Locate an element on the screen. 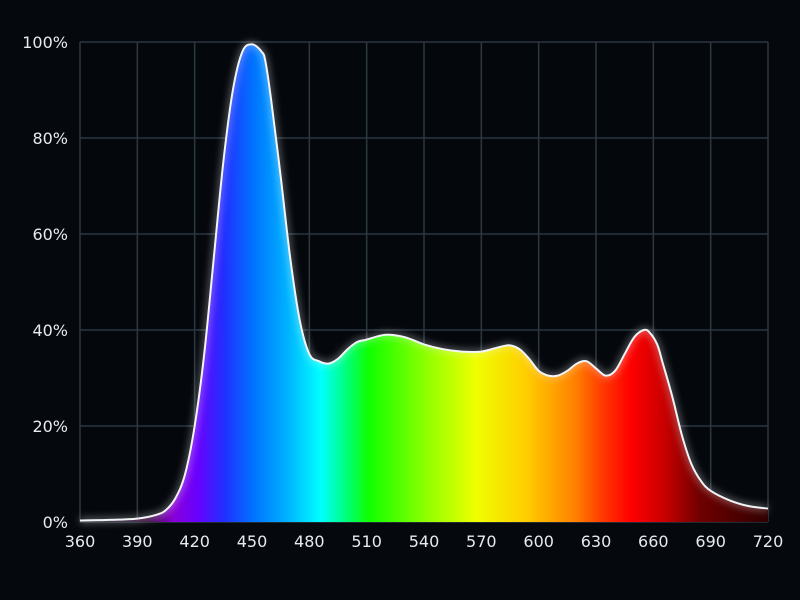 The width and height of the screenshot is (800, 600). x-tick-label: 690 is located at coordinates (710, 541).